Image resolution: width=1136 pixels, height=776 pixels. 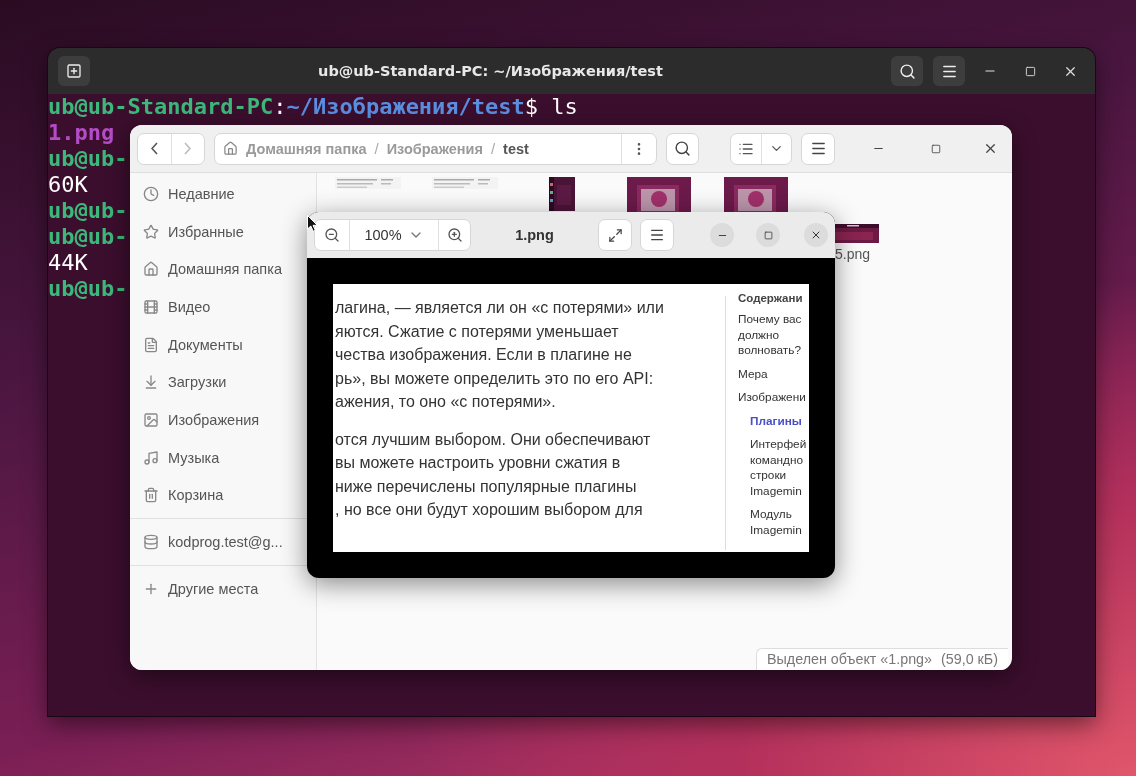 What do you see at coordinates (772, 374) in the screenshot?
I see `toc-link: Мера` at bounding box center [772, 374].